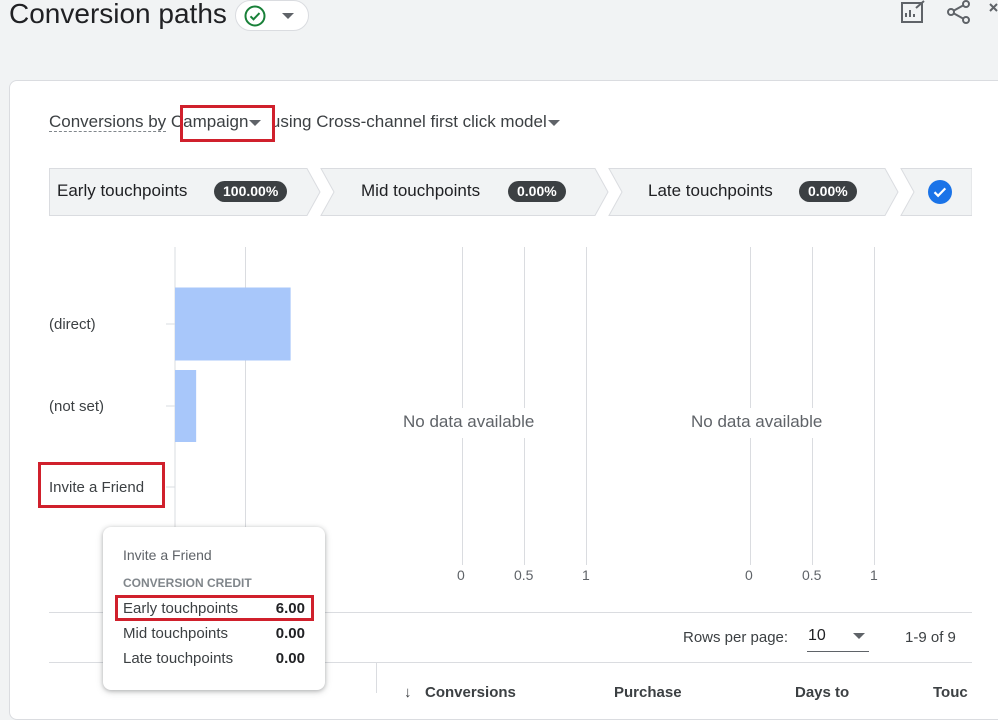  What do you see at coordinates (408, 692) in the screenshot?
I see `sort-arrow-icon: ↓` at bounding box center [408, 692].